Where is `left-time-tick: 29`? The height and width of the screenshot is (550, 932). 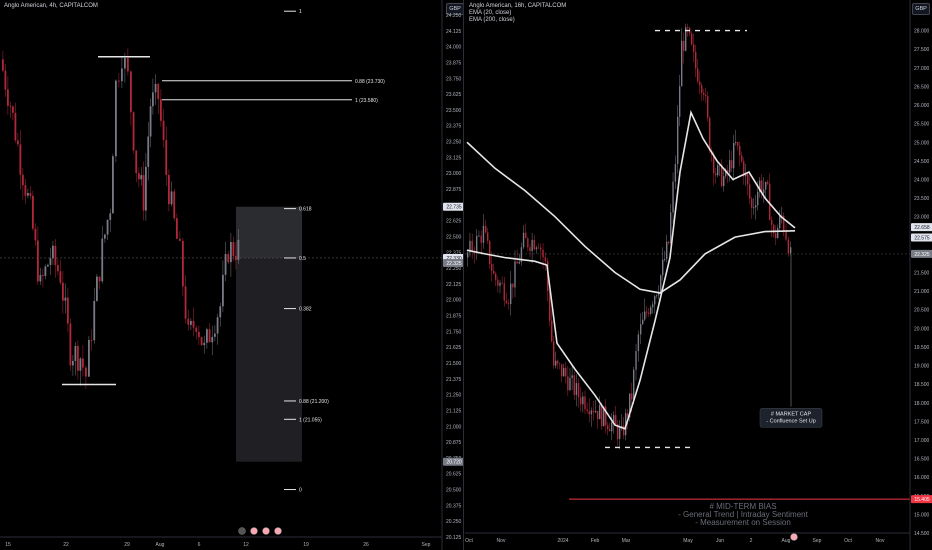
left-time-tick: 29 is located at coordinates (127, 545).